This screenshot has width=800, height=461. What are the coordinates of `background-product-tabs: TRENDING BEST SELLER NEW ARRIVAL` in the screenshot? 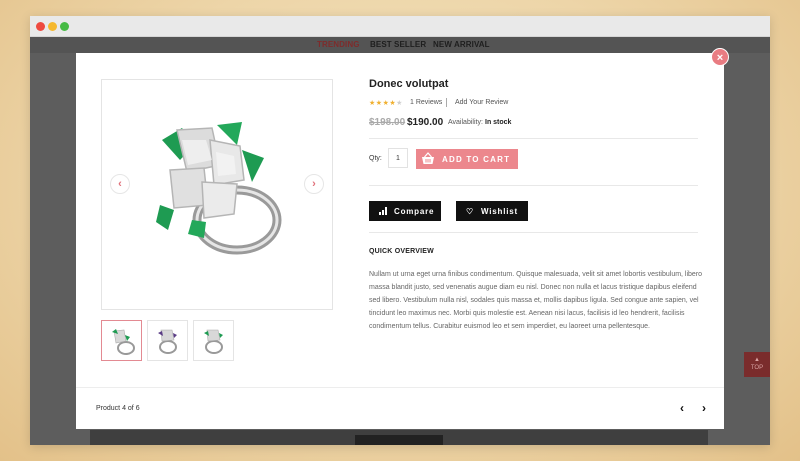 It's located at (400, 45).